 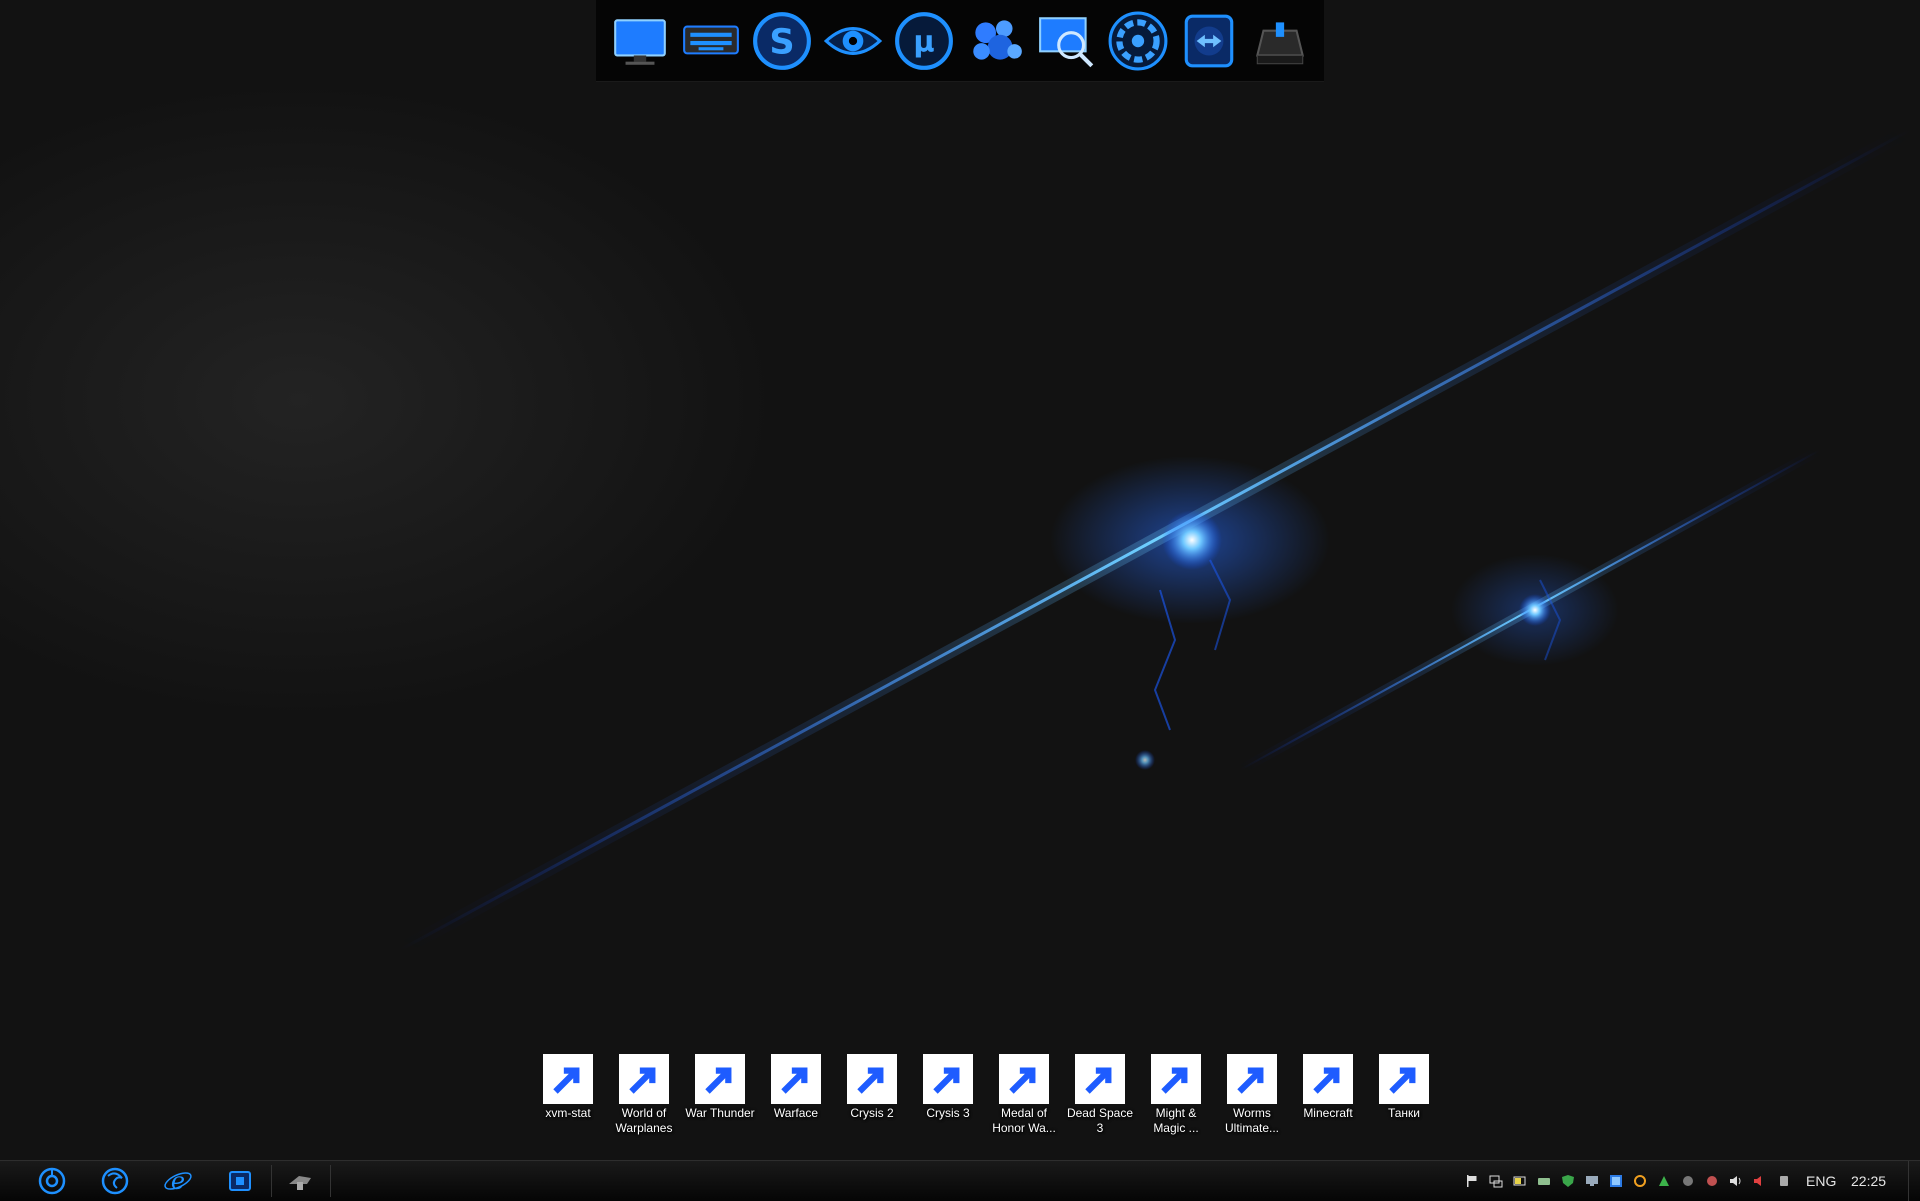 What do you see at coordinates (996, 41) in the screenshot?
I see `molecule-icon` at bounding box center [996, 41].